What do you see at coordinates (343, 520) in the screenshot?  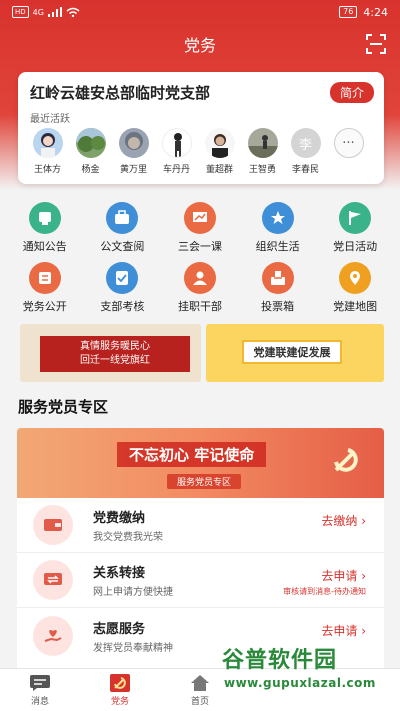 I see `pay-dues-link: 去缴纳 ›` at bounding box center [343, 520].